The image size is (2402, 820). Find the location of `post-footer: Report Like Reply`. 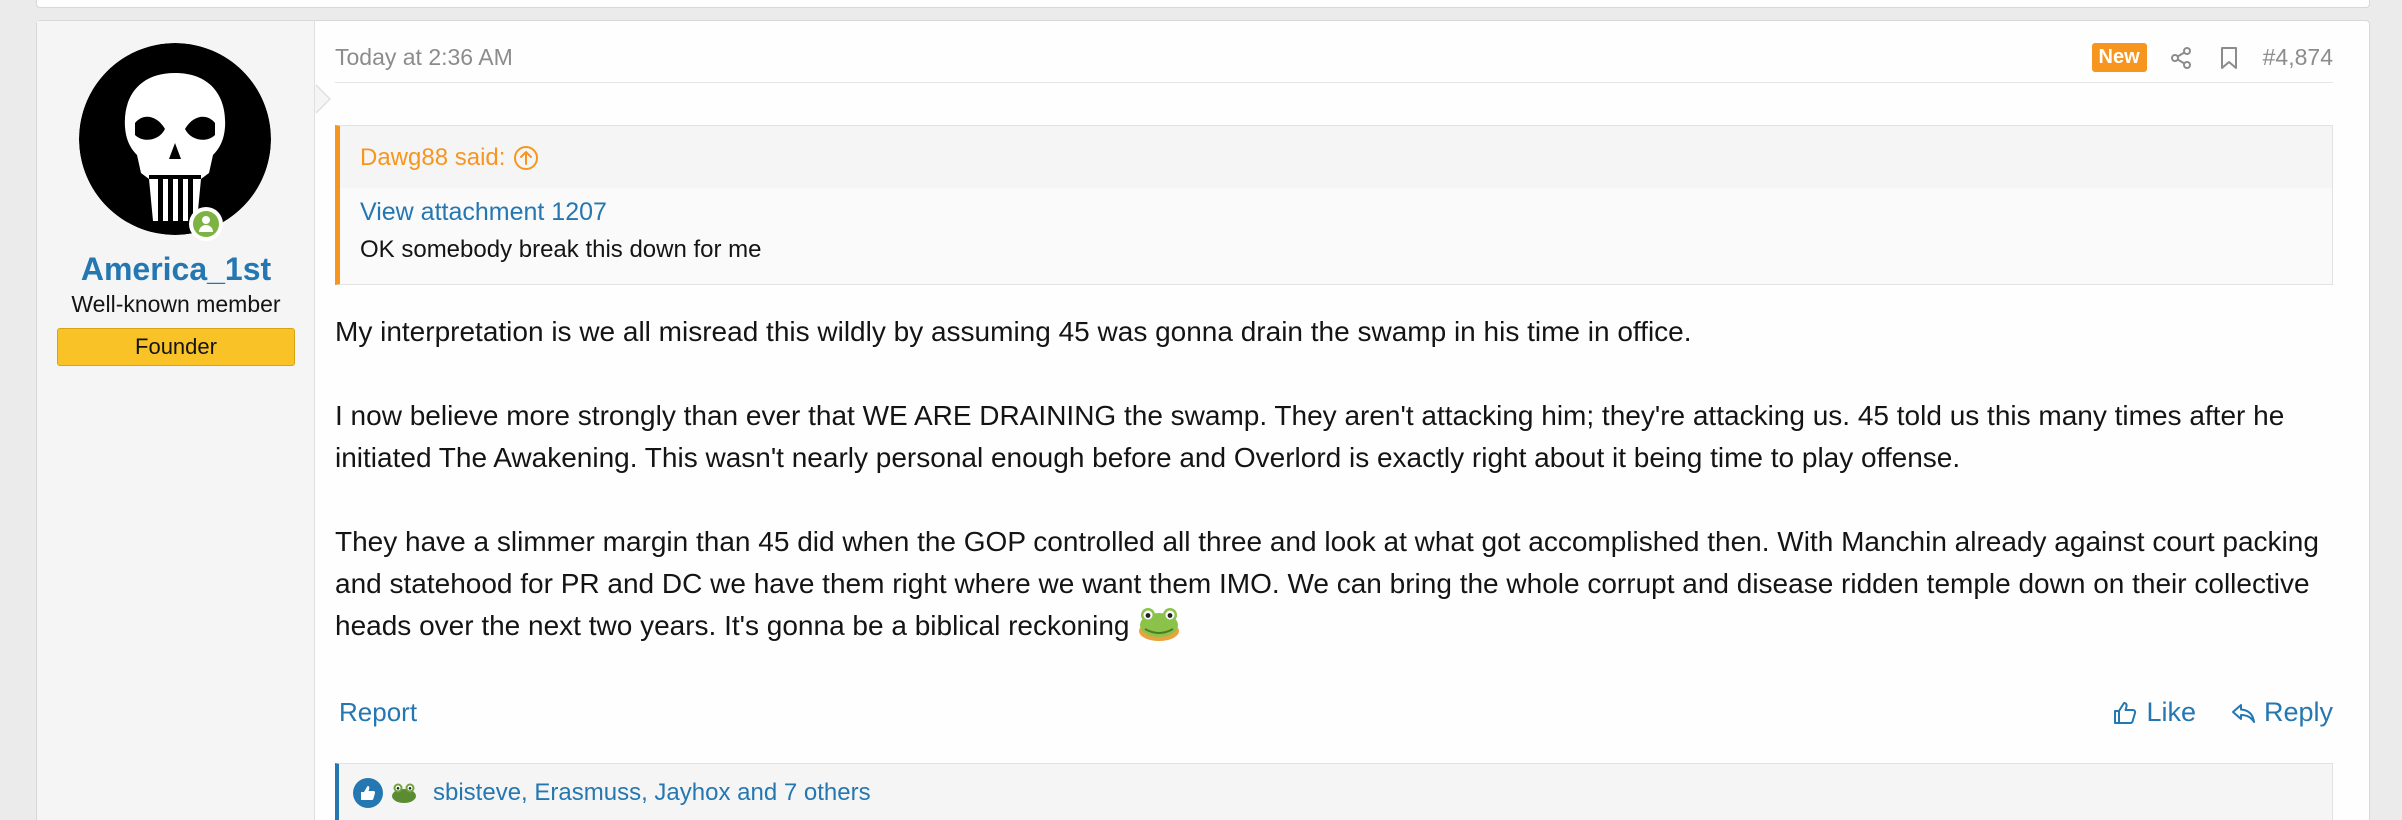

post-footer: Report Like Reply is located at coordinates (1334, 716).